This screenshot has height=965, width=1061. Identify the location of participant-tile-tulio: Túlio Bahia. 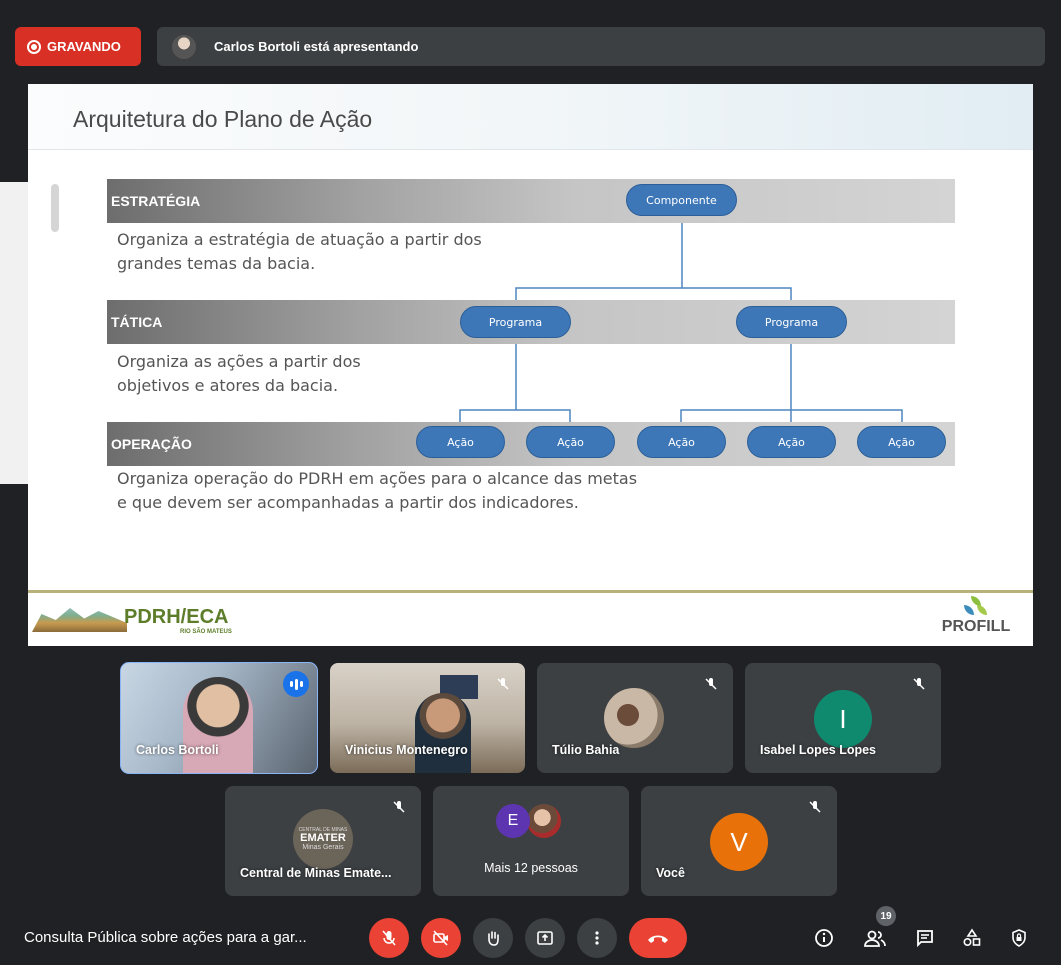
(635, 718).